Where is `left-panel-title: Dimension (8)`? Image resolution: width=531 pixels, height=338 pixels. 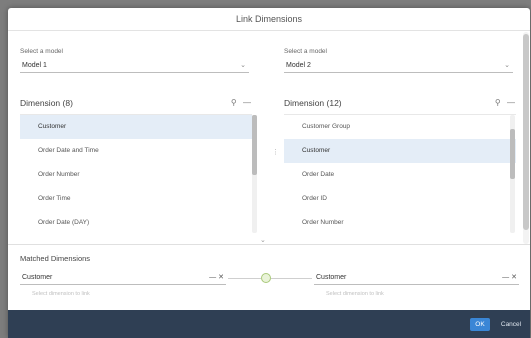
left-panel-title: Dimension (8) is located at coordinates (46, 103).